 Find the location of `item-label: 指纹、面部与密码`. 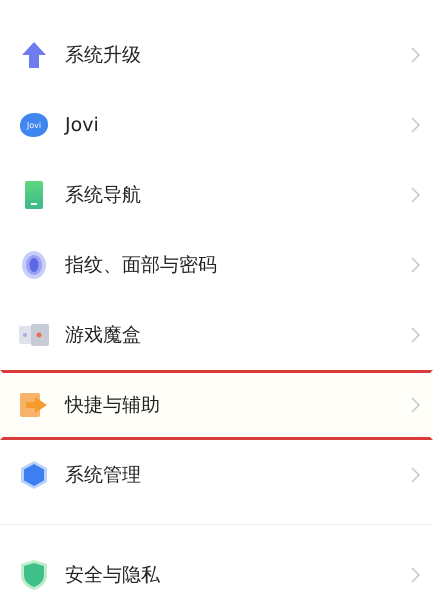

item-label: 指纹、面部与密码 is located at coordinates (141, 265).